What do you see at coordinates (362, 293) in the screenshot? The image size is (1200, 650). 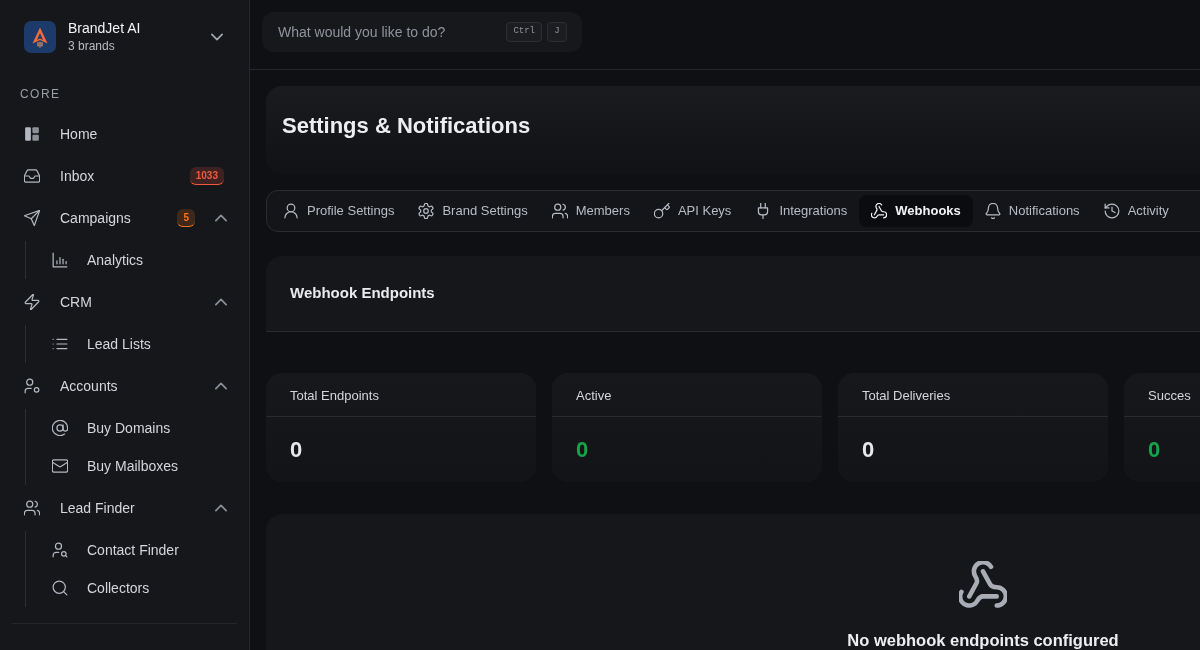 I see `section-title: Webhook Endpoints` at bounding box center [362, 293].